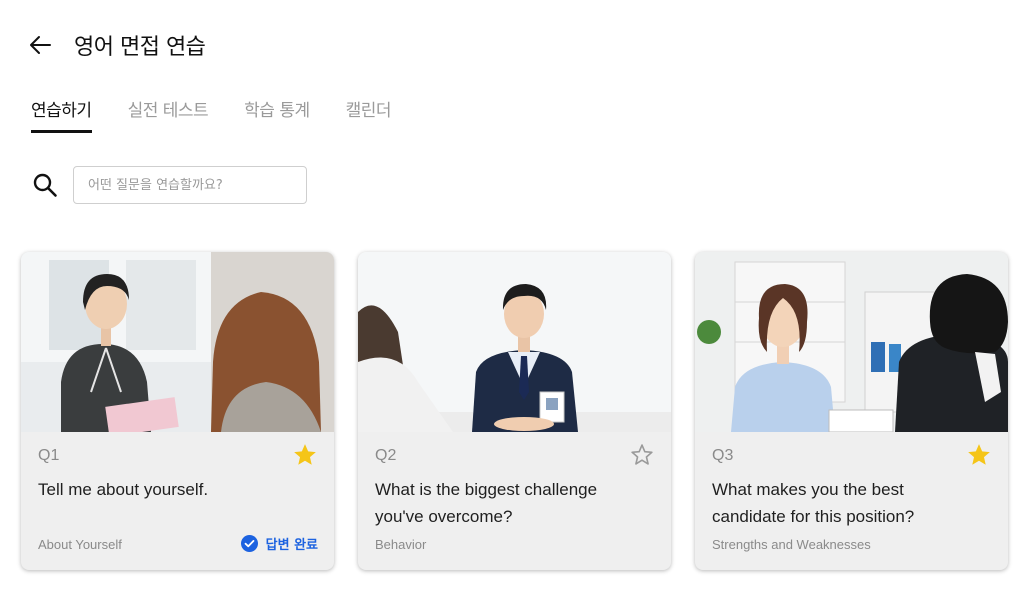 The height and width of the screenshot is (606, 1026). What do you see at coordinates (642, 455) in the screenshot?
I see `star-outline-icon` at bounding box center [642, 455].